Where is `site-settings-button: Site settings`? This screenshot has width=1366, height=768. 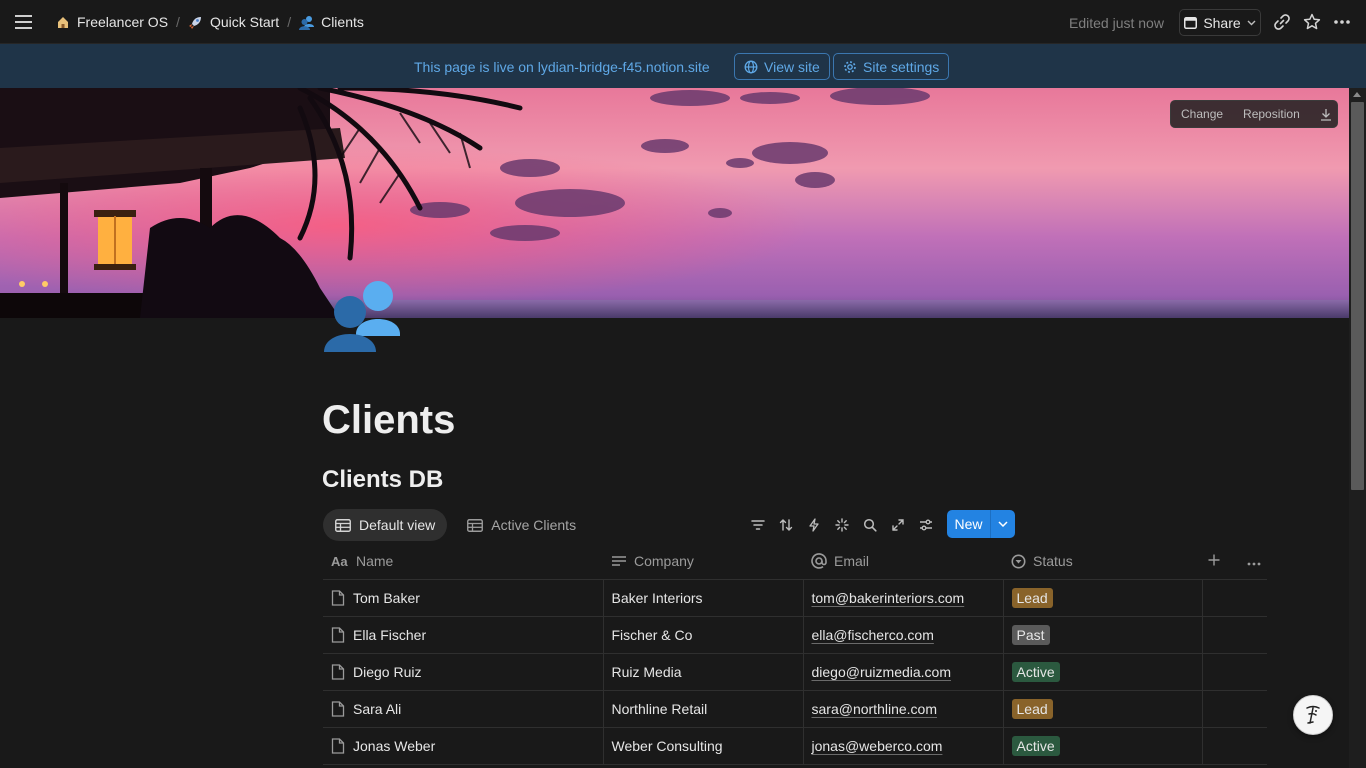 site-settings-button: Site settings is located at coordinates (891, 66).